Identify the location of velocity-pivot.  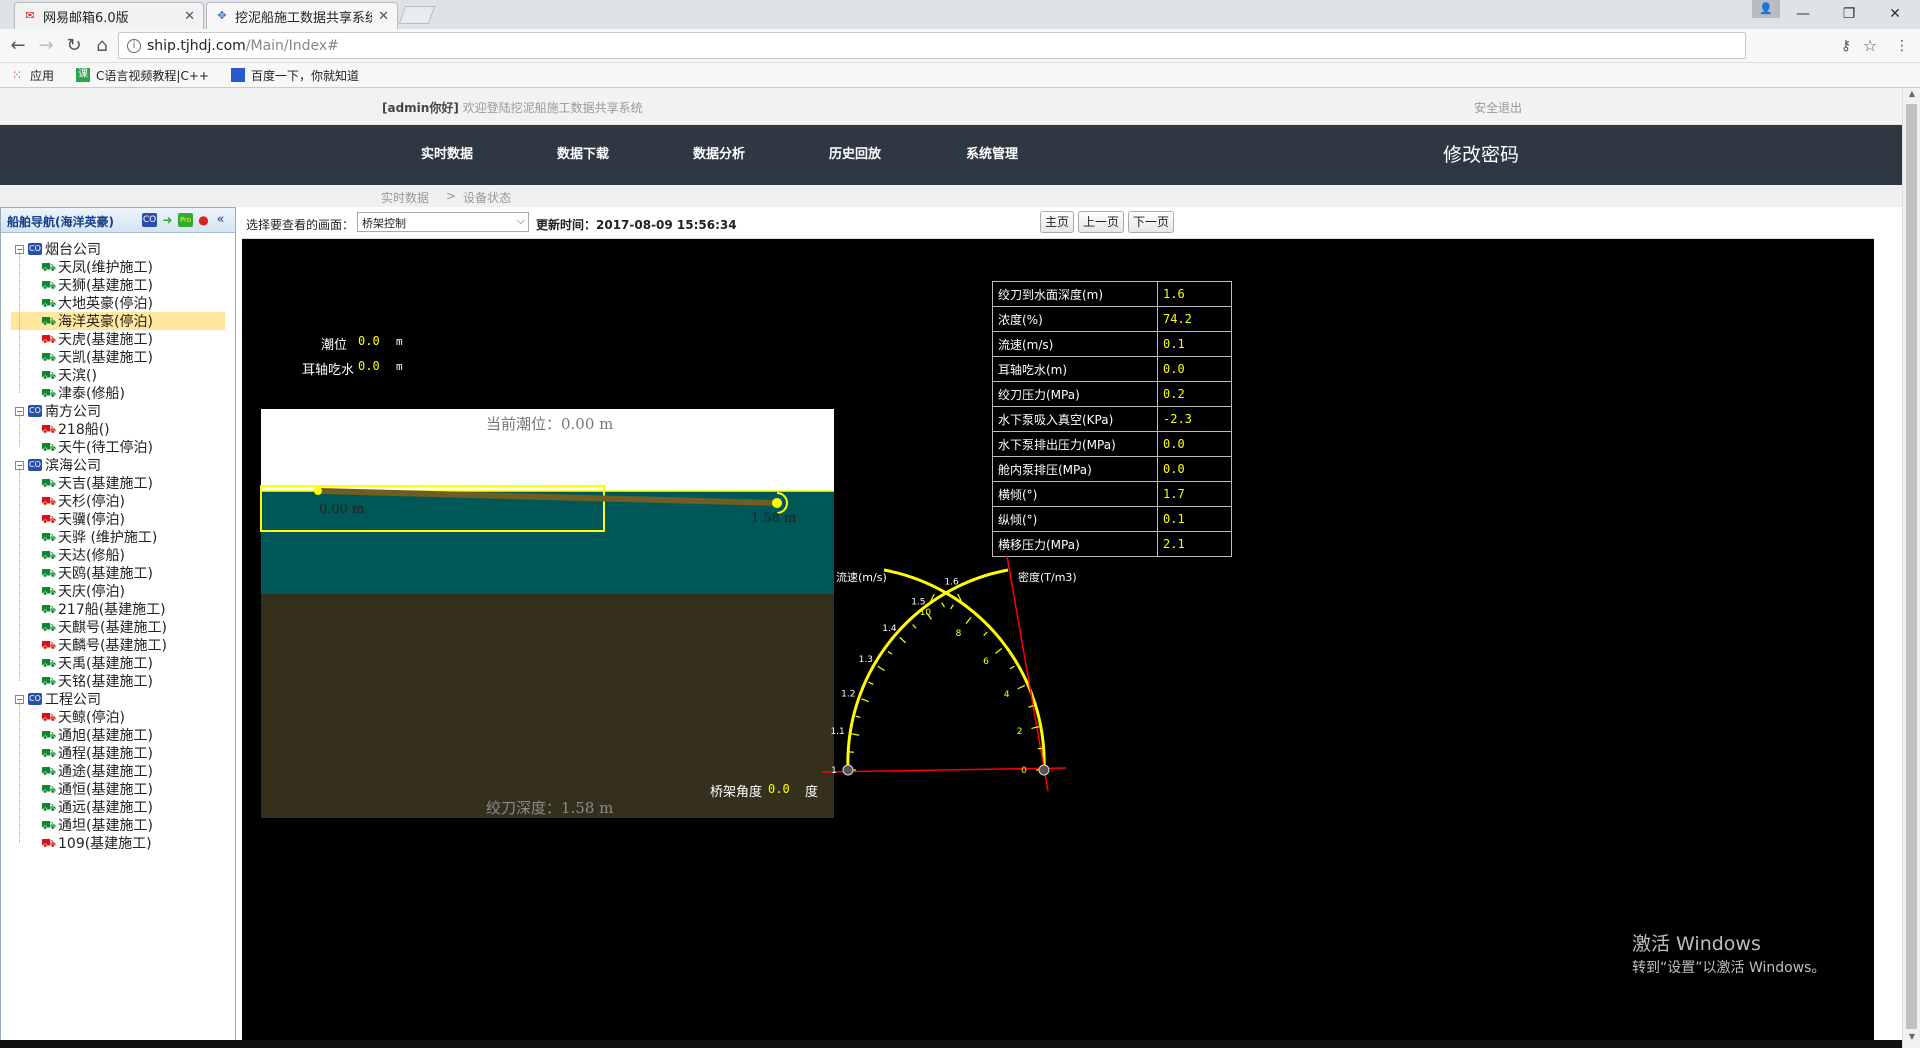
(1044, 770).